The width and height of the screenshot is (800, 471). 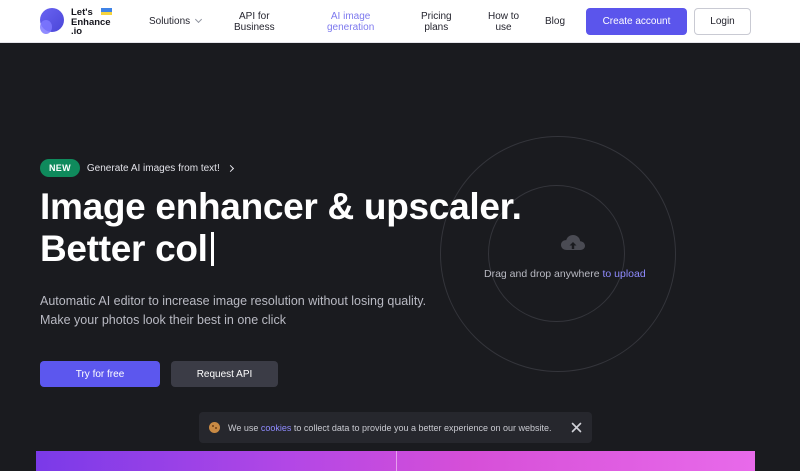 I want to click on logo-mark-accent, so click(x=46, y=27).